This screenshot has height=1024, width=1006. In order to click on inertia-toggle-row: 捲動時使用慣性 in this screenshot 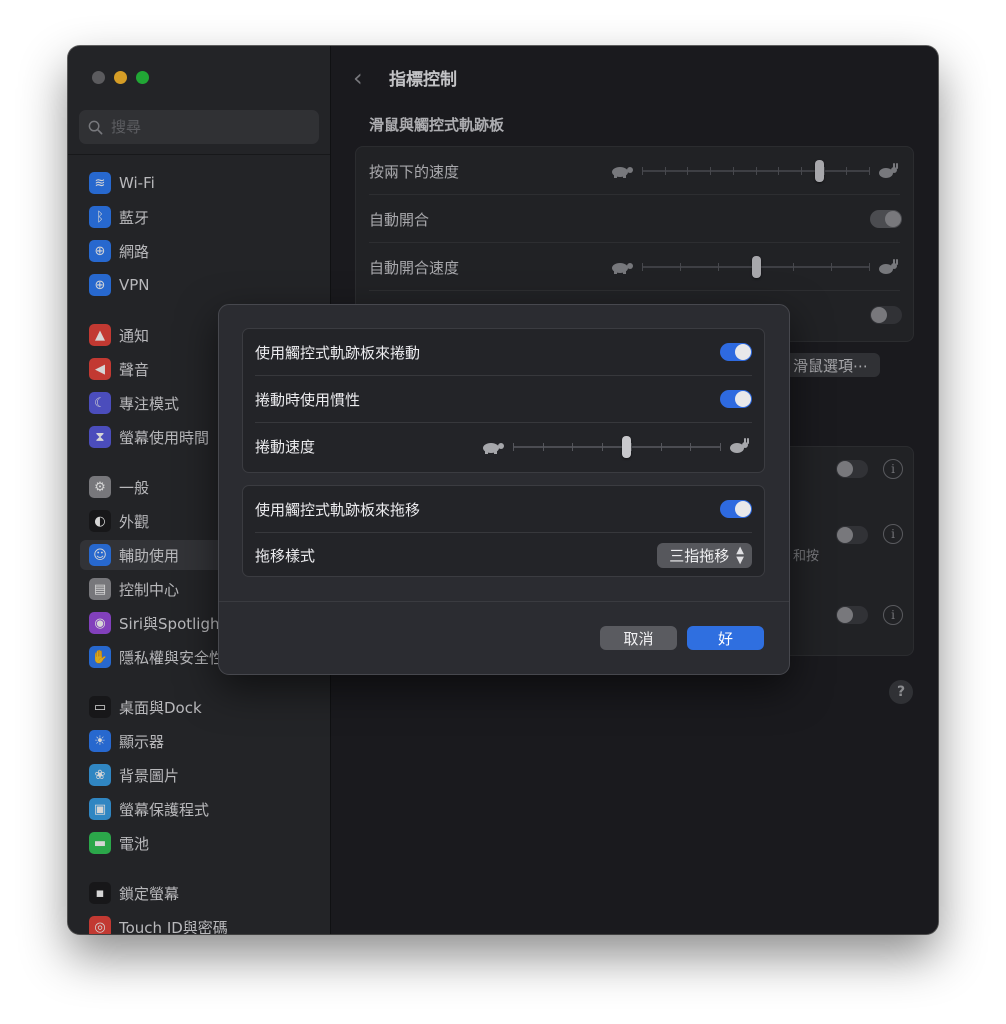, I will do `click(503, 399)`.